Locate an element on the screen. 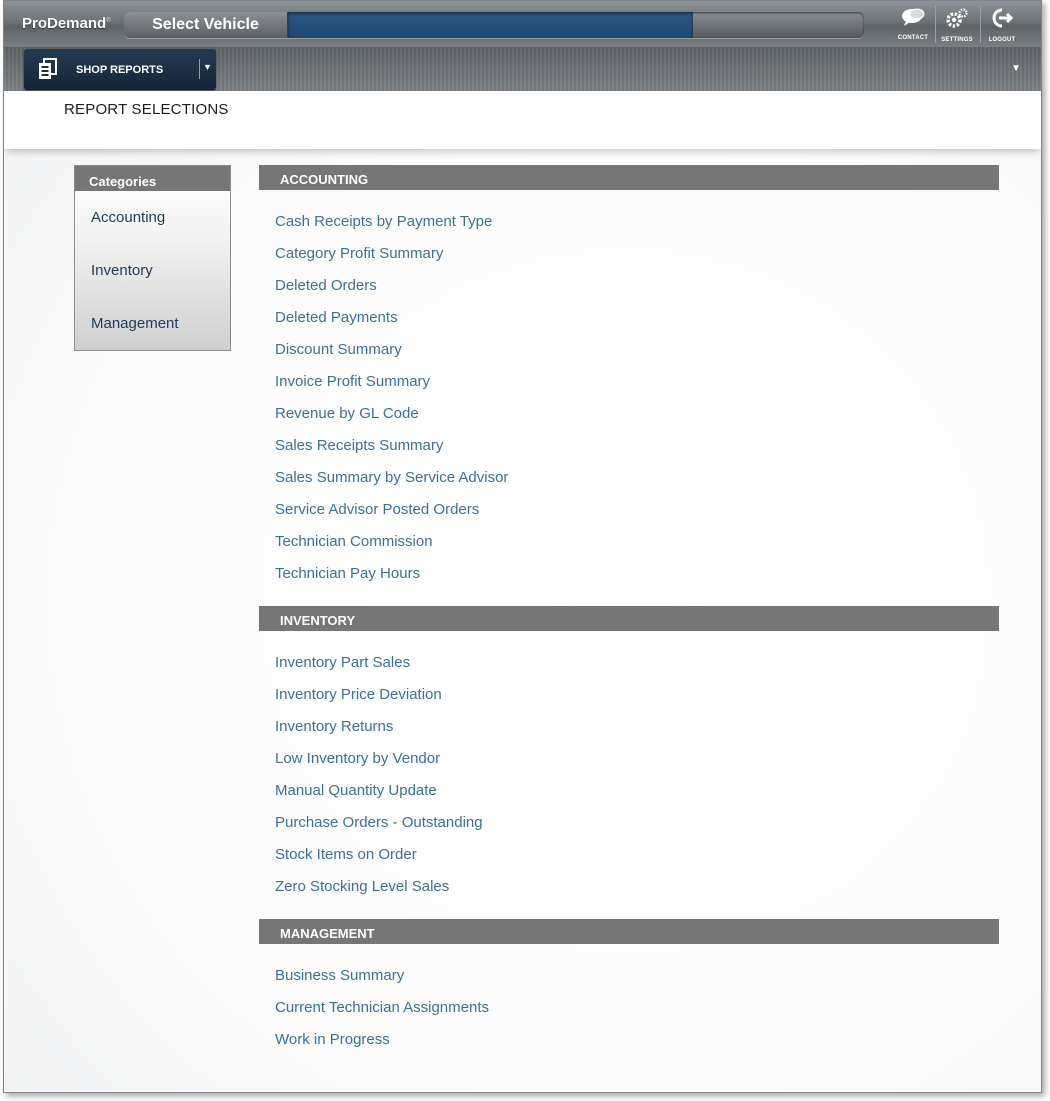 This screenshot has height=1101, width=1050. logout-caption: LOGOUT is located at coordinates (1002, 40).